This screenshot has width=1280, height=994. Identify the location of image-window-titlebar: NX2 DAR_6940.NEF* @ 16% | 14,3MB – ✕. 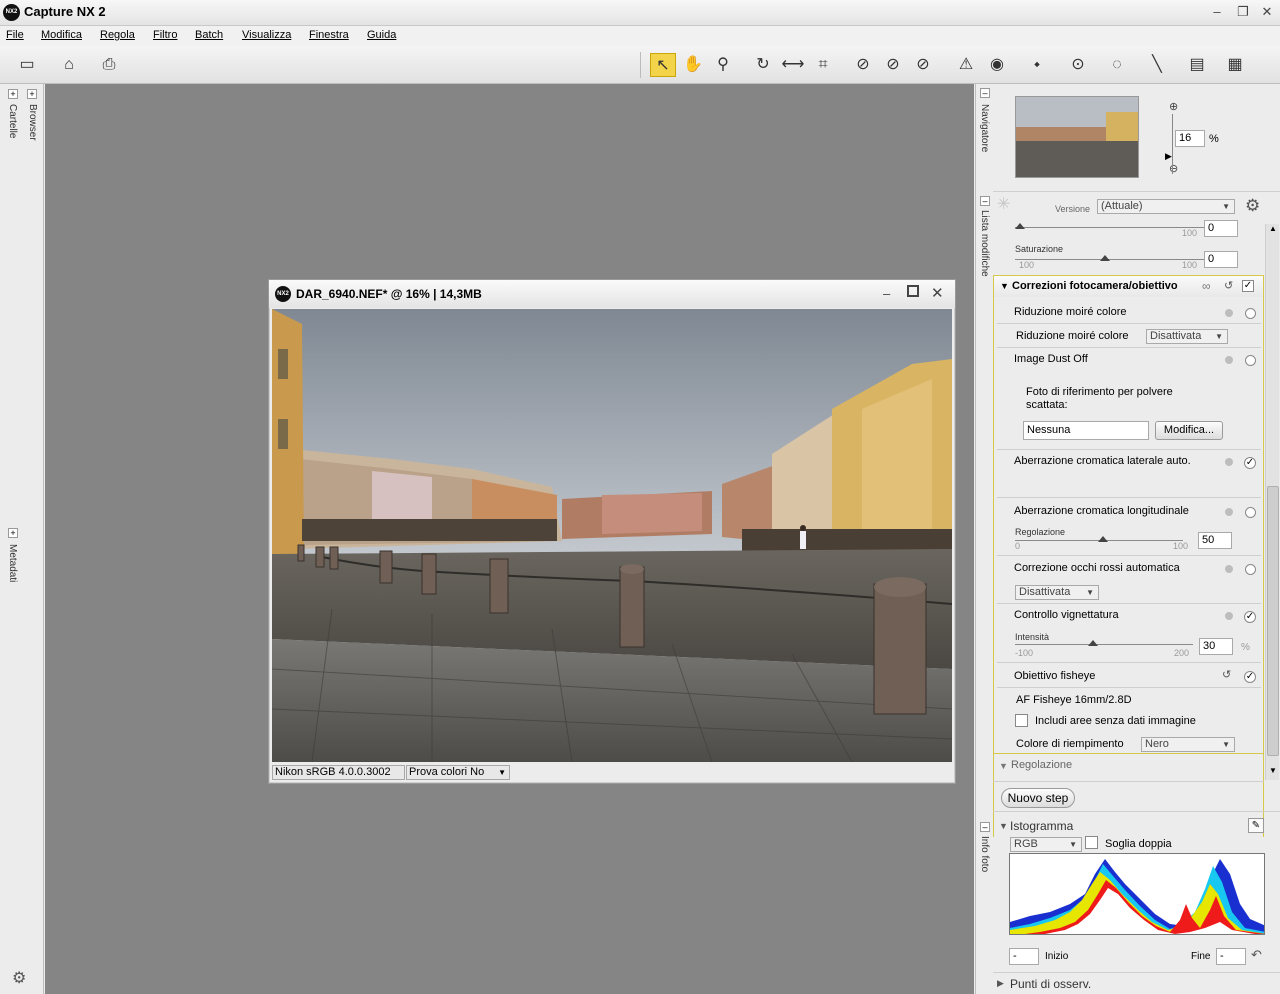
(612, 294).